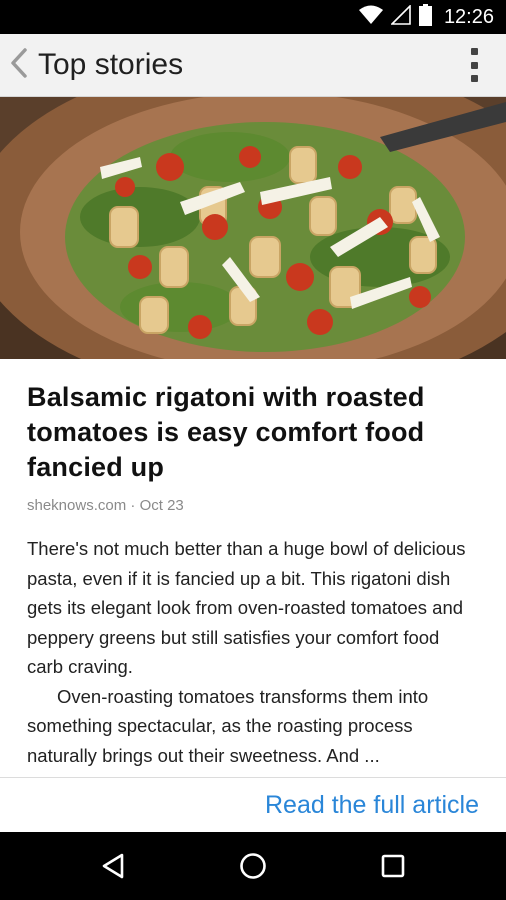 This screenshot has height=900, width=506. Describe the element at coordinates (77, 505) in the screenshot. I see `article-source: sheknows.com` at that location.